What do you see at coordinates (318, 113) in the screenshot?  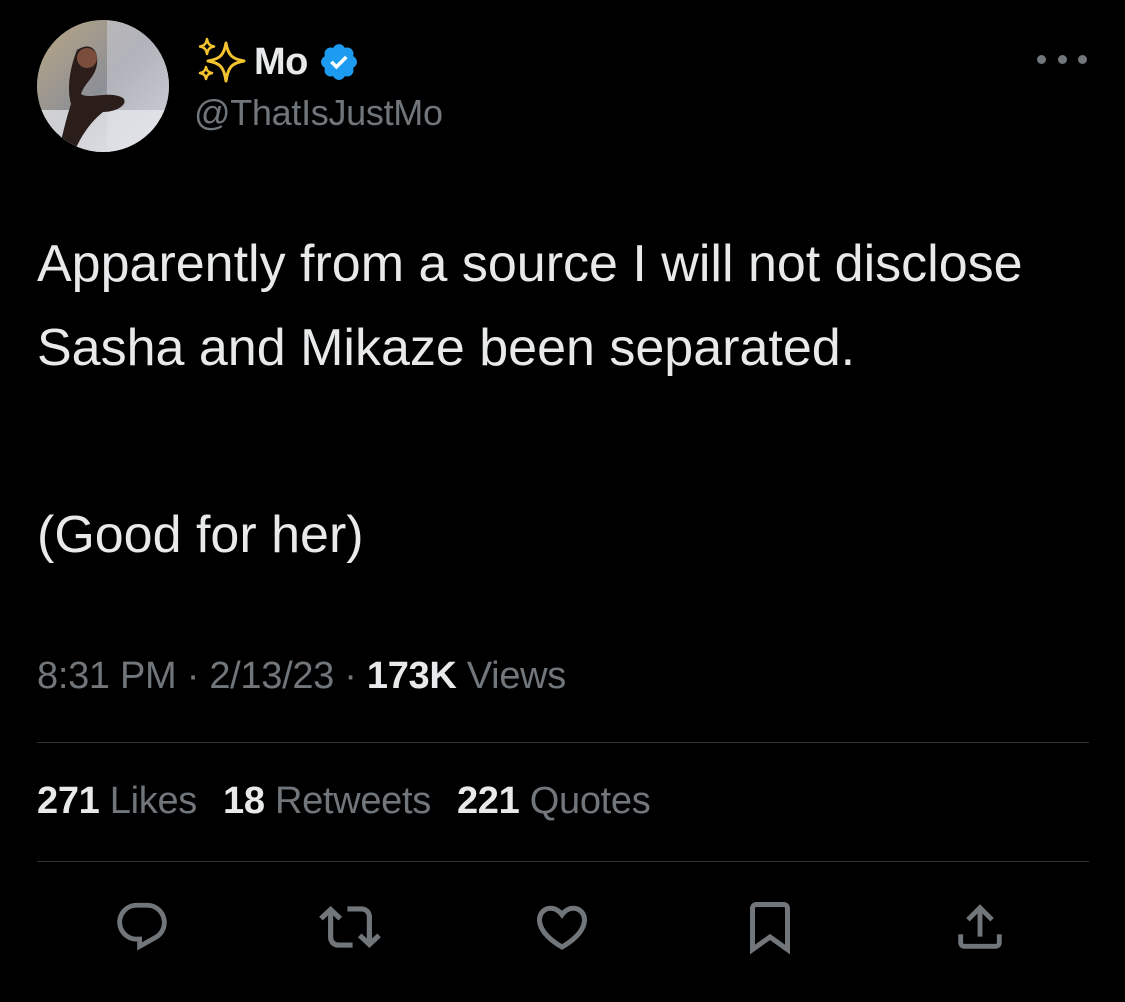 I see `author-handle: @ThatIsJustMo` at bounding box center [318, 113].